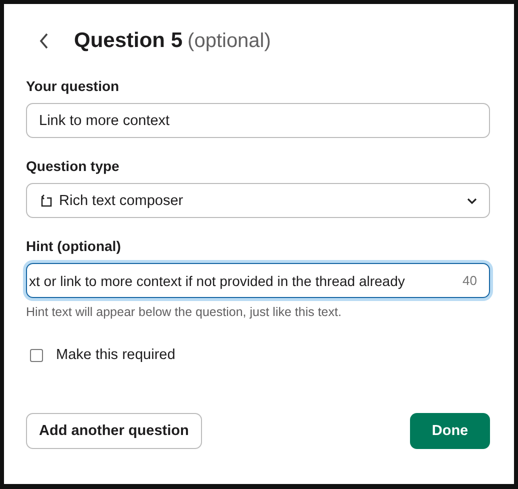 The height and width of the screenshot is (489, 518). I want to click on back-button, so click(44, 41).